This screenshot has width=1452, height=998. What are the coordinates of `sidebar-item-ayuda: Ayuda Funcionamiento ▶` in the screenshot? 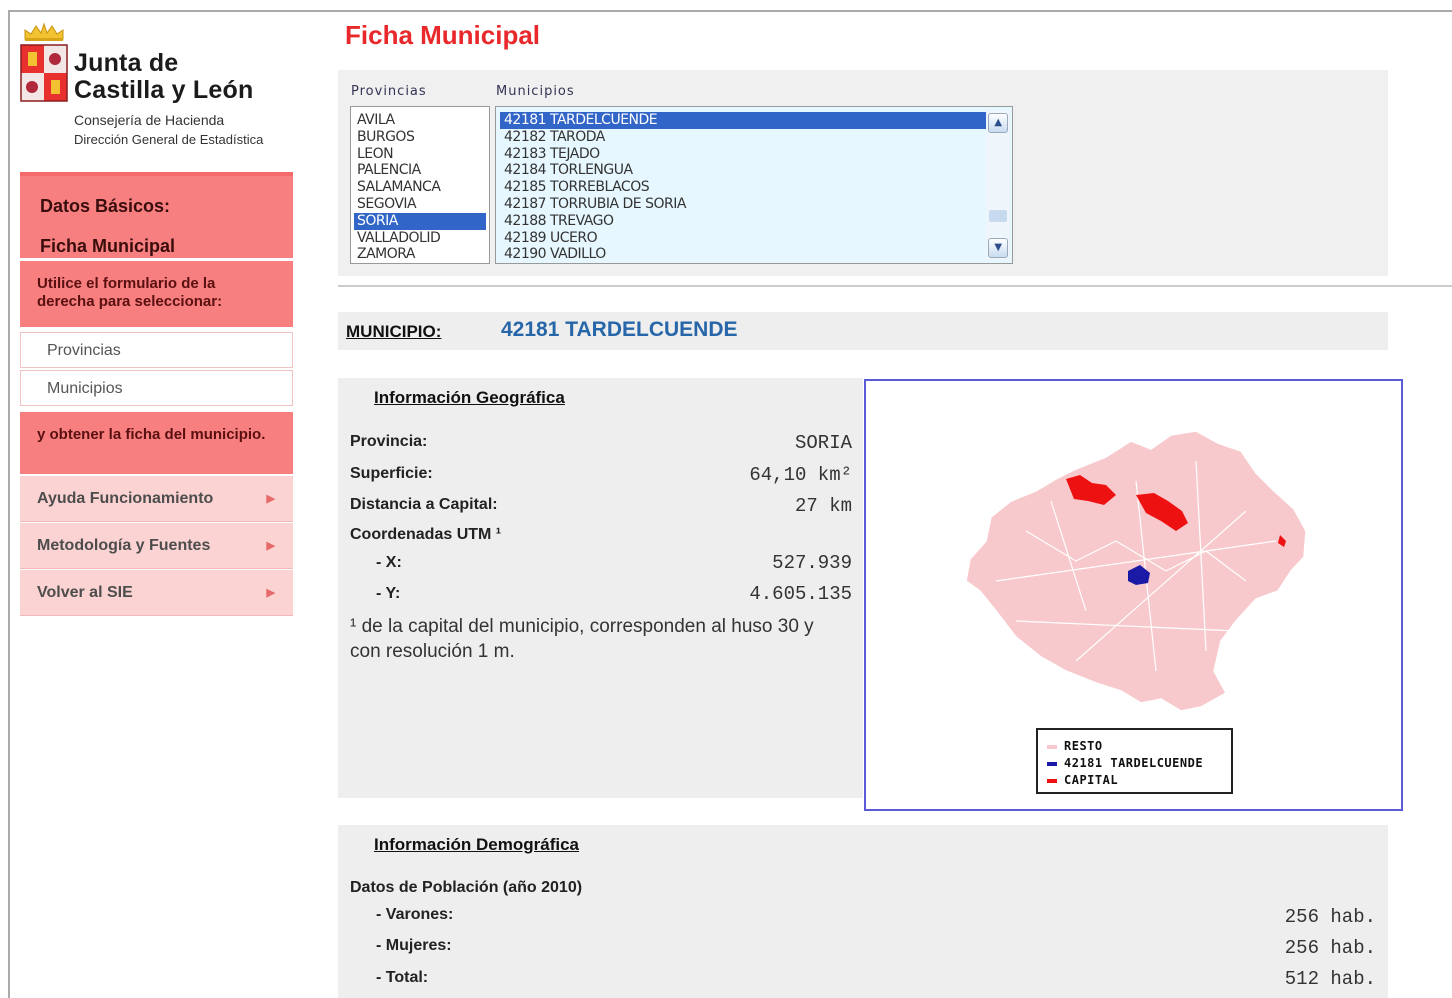 It's located at (156, 499).